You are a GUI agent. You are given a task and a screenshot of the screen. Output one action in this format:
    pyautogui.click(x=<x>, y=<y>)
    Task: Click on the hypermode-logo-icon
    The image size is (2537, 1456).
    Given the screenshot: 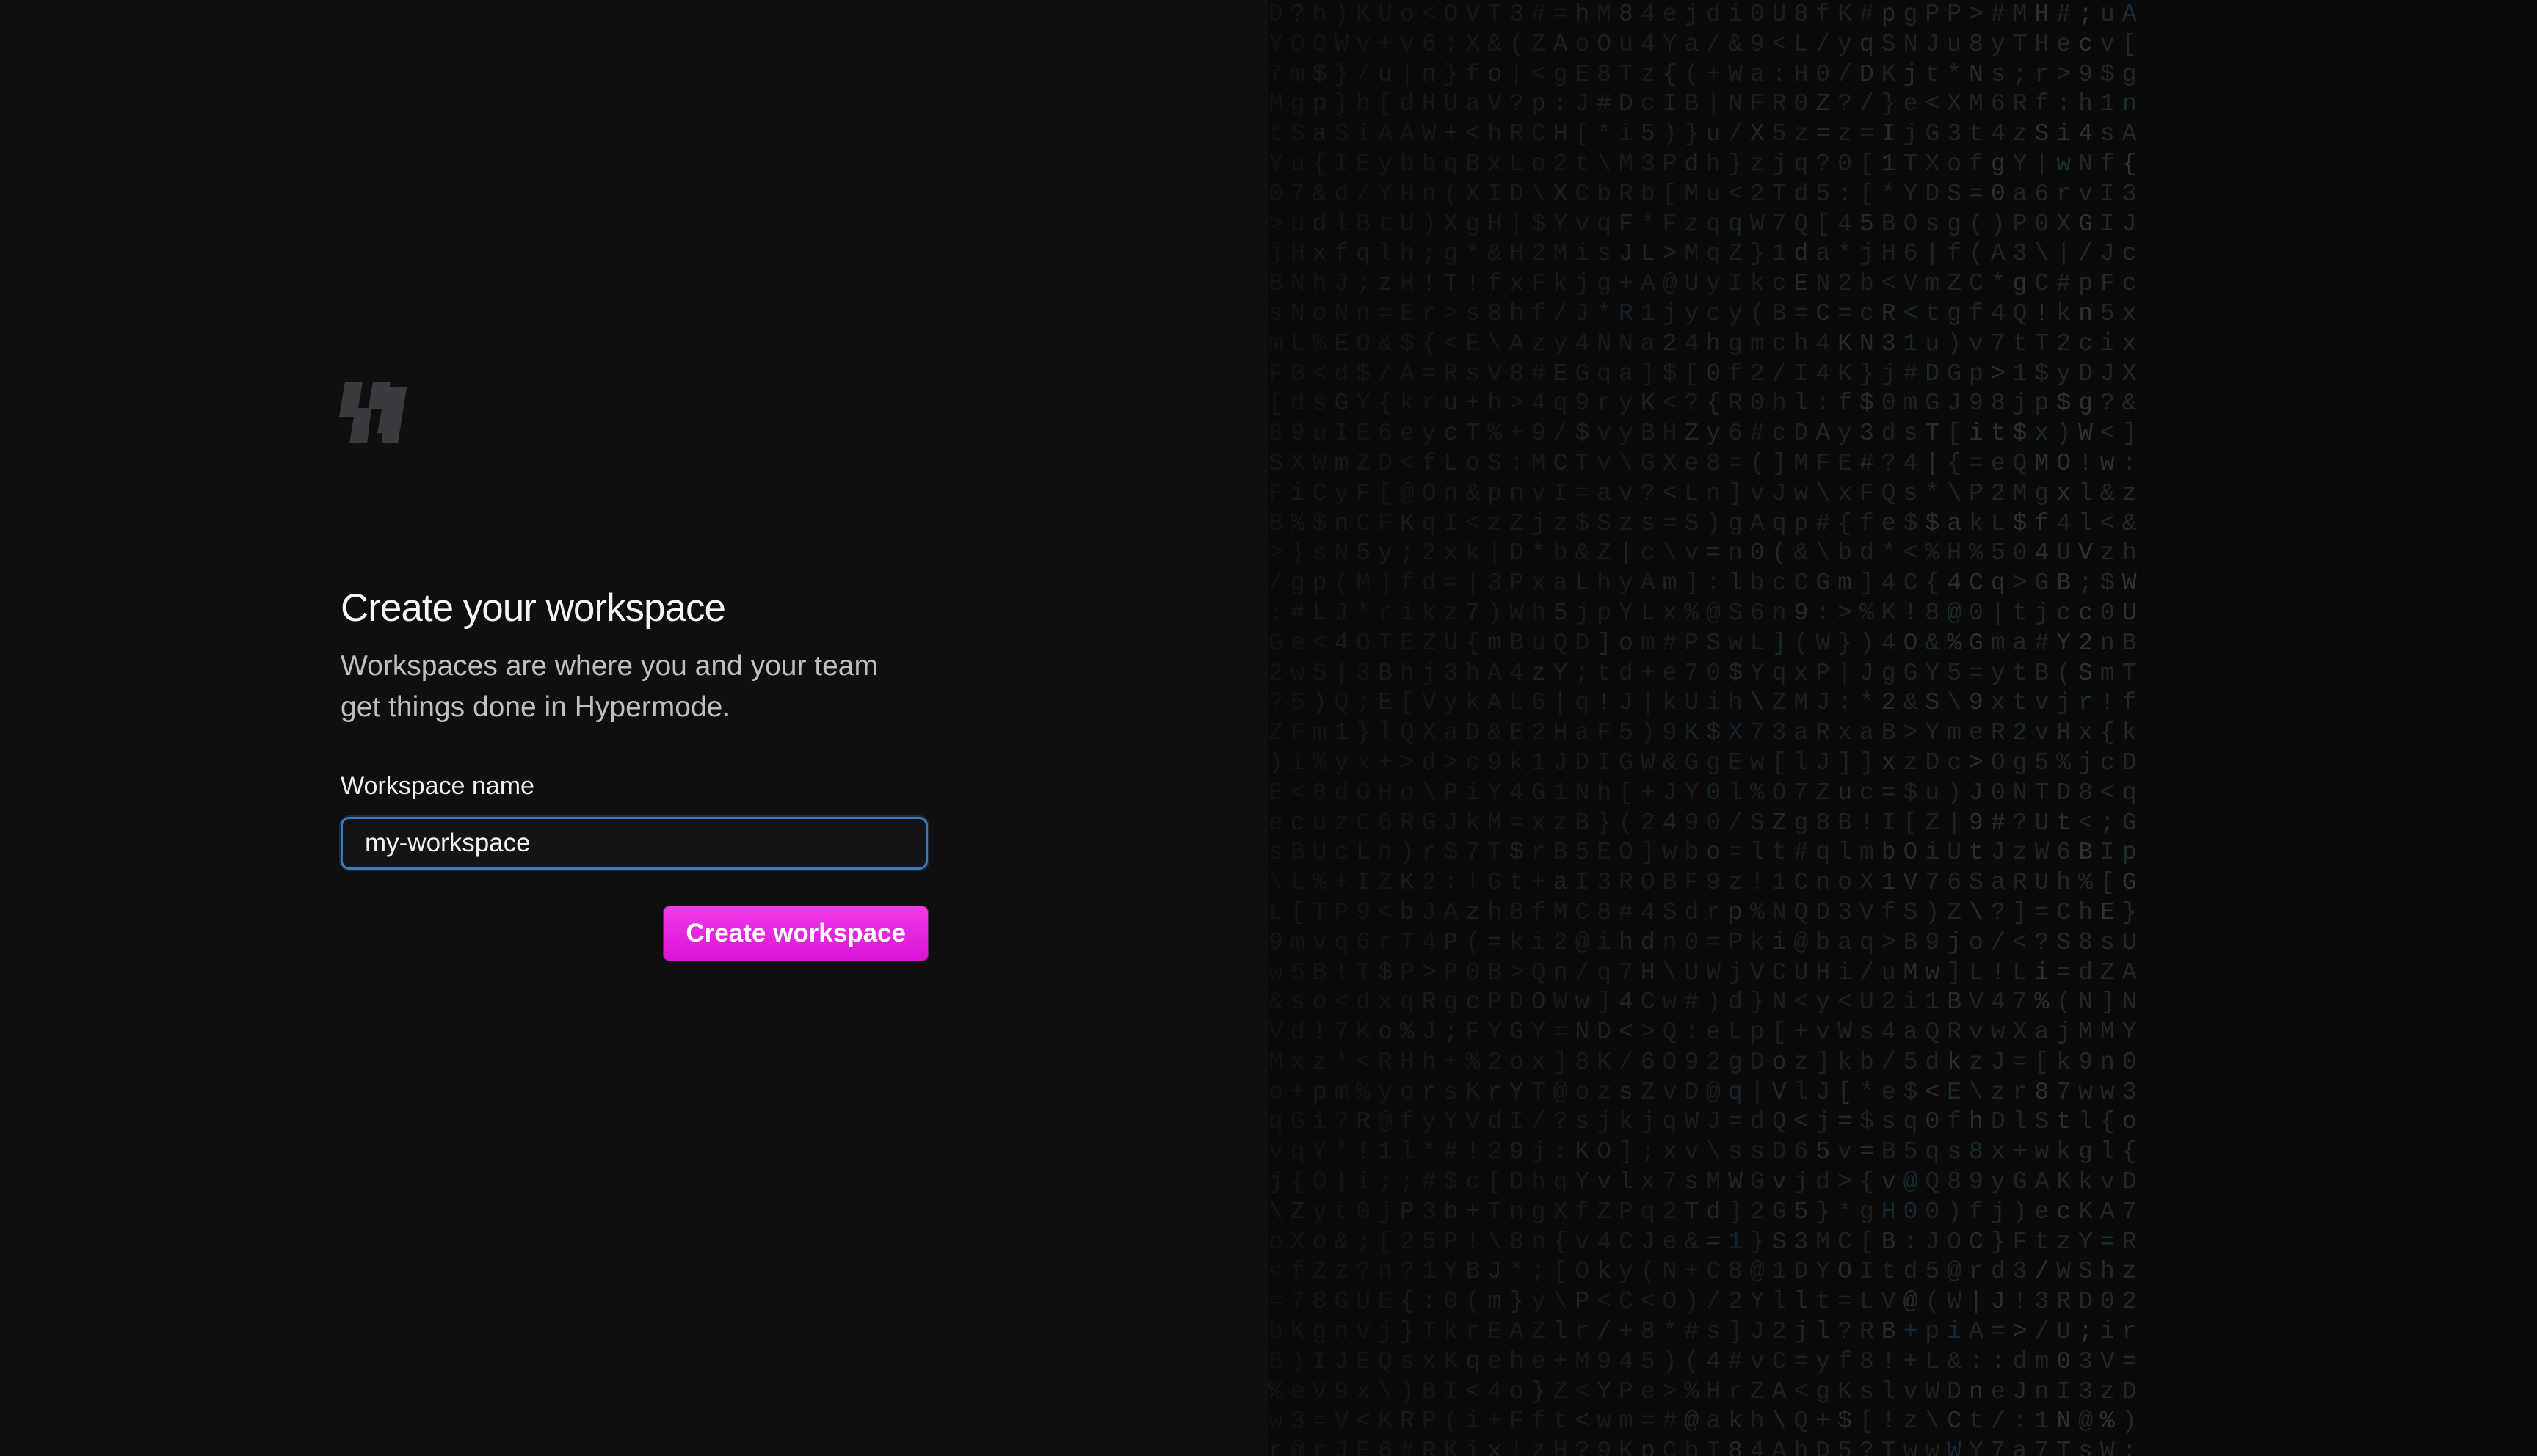 What is the action you would take?
    pyautogui.click(x=373, y=412)
    